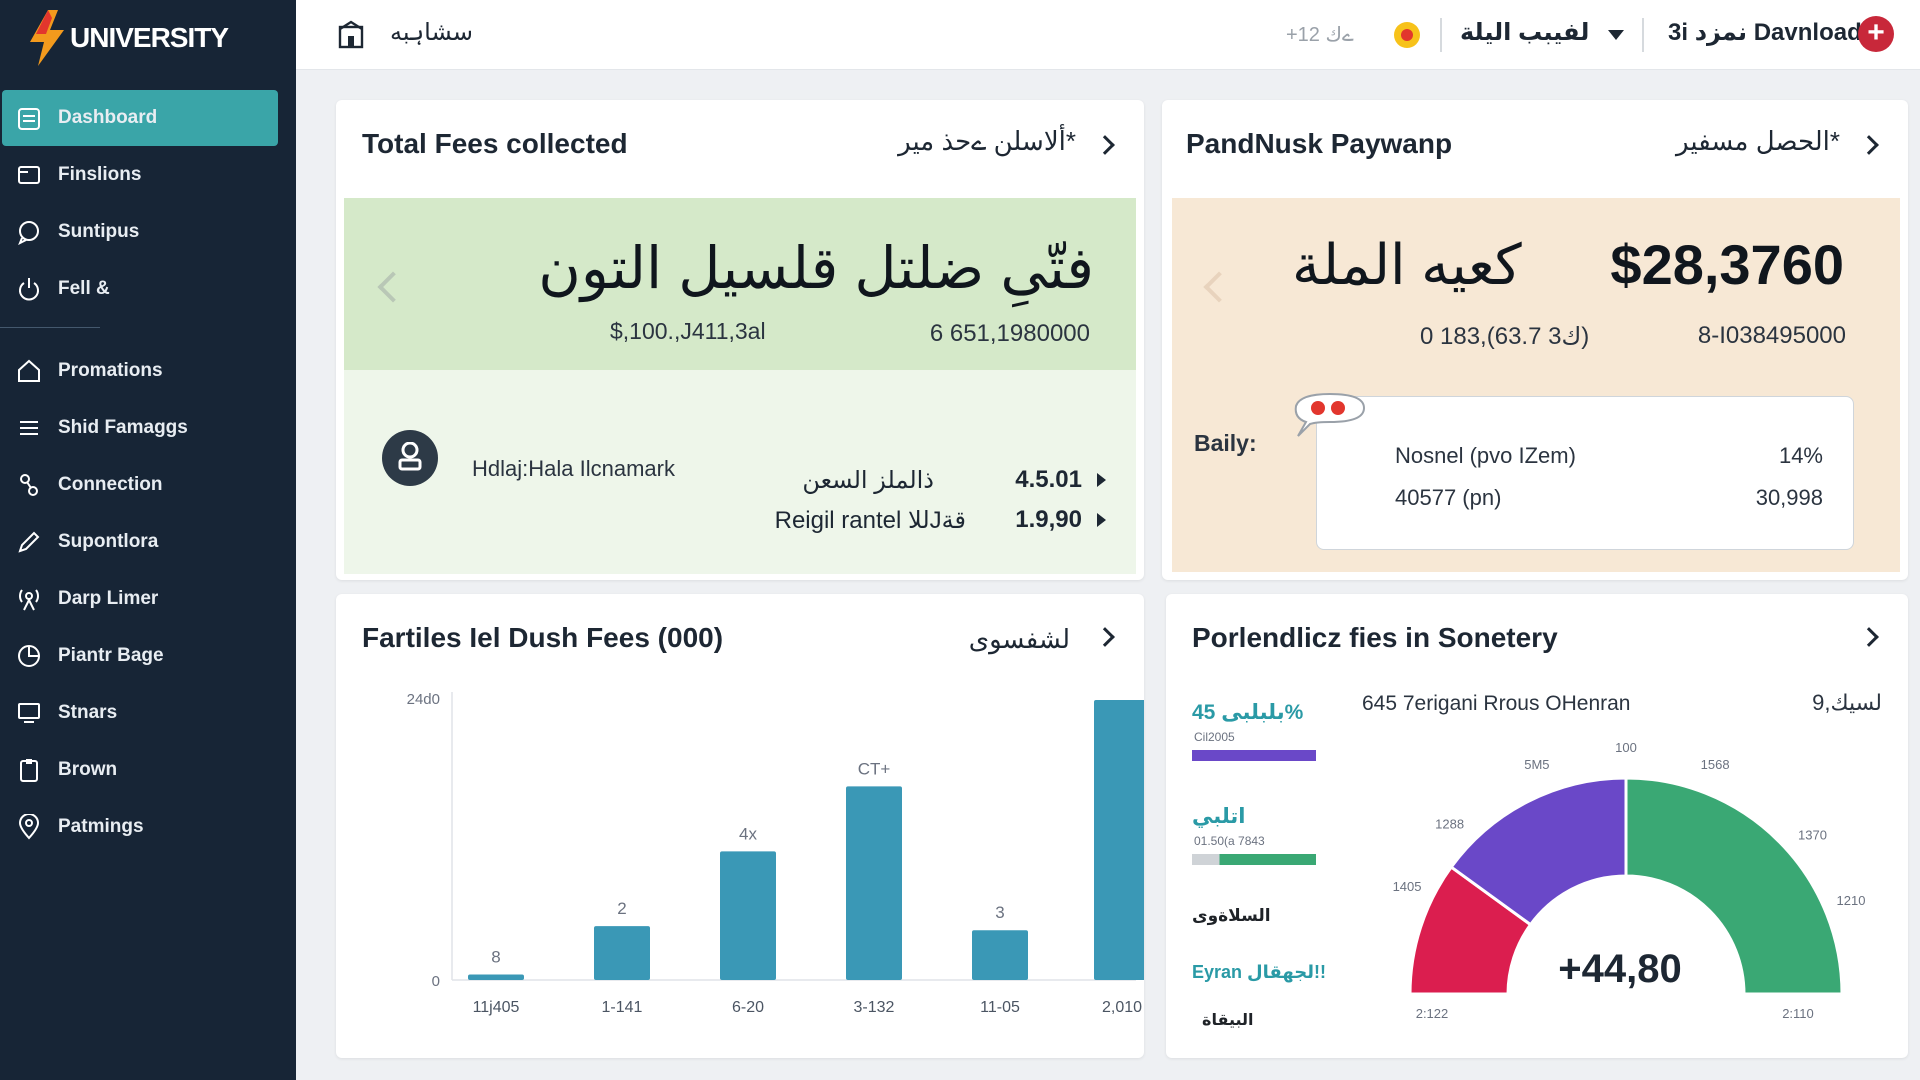 The width and height of the screenshot is (1920, 1080). I want to click on value-a: $,100.,J411,3al, so click(688, 331).